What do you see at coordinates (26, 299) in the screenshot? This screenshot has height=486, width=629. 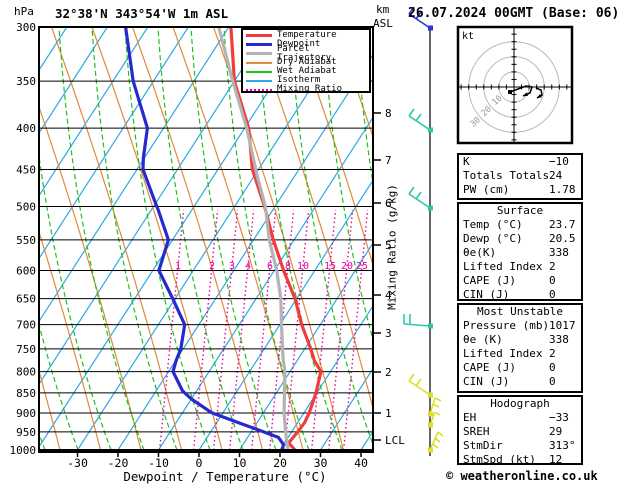 I see `pressure-tick-label: 650` at bounding box center [26, 299].